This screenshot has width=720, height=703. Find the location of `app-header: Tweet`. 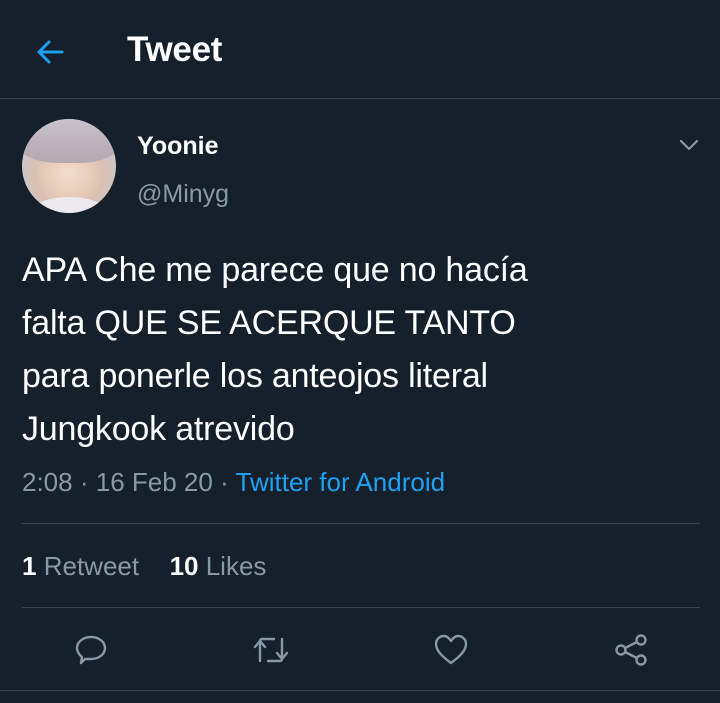

app-header: Tweet is located at coordinates (360, 49).